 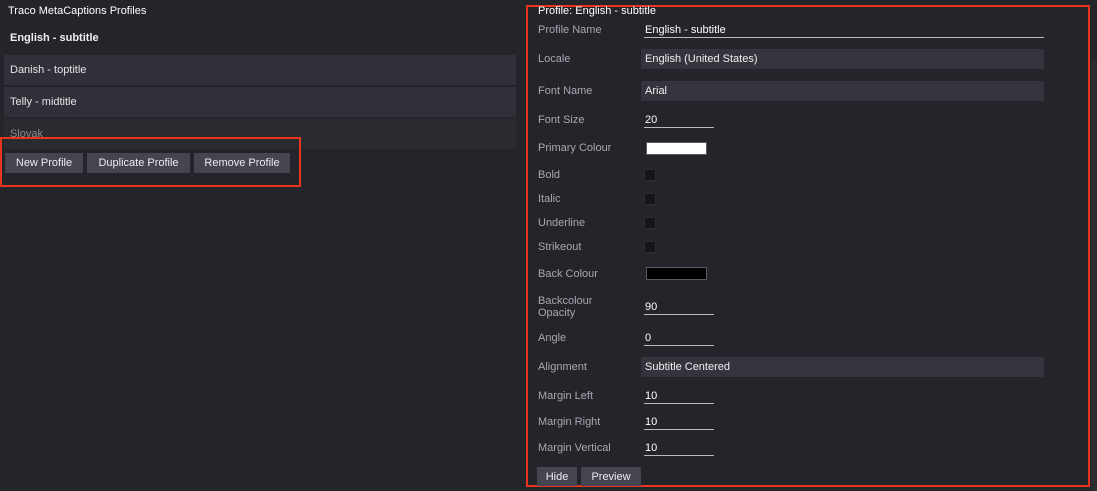 What do you see at coordinates (566, 396) in the screenshot?
I see `margin-left-label: Margin Left` at bounding box center [566, 396].